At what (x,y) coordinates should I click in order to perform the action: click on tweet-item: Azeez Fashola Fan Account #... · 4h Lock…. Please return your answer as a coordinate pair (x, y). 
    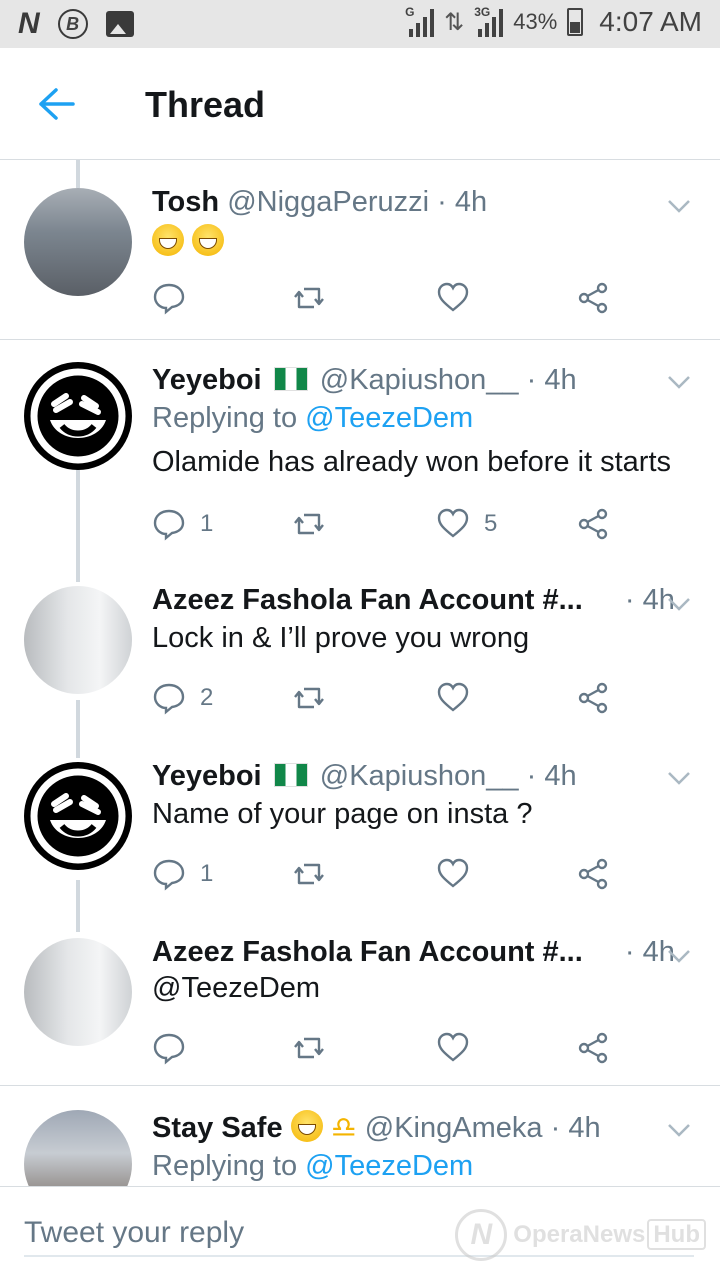
    Looking at the image, I should click on (360, 668).